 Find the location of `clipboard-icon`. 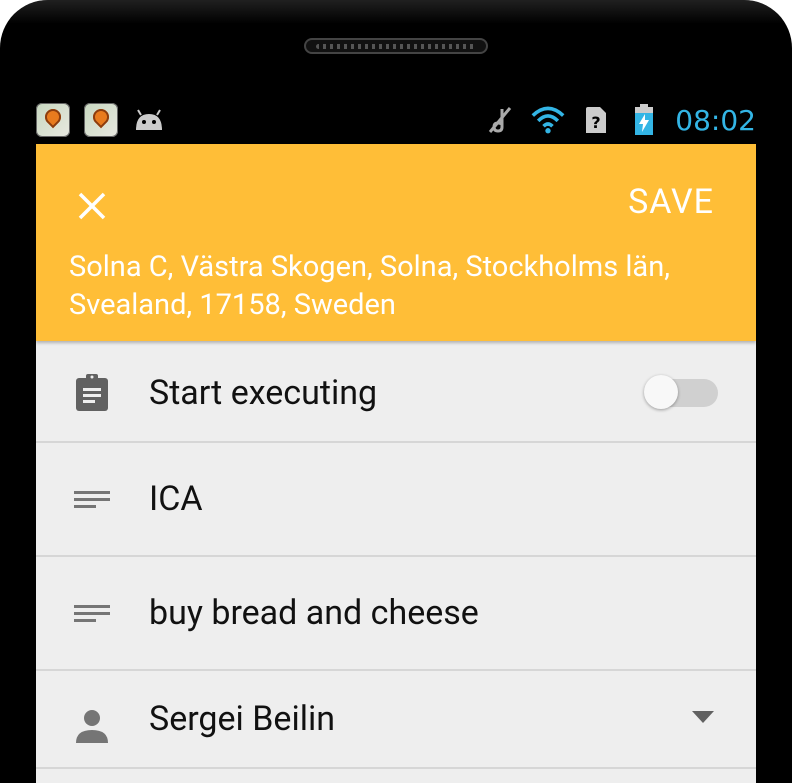

clipboard-icon is located at coordinates (92, 392).